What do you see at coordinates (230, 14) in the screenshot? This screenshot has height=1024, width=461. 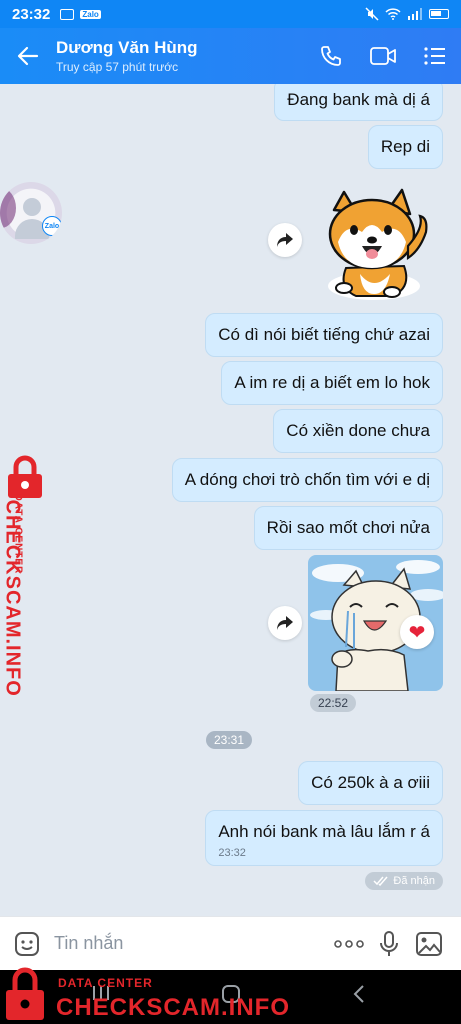 I see `status-bar: 23:32 Zalo` at bounding box center [230, 14].